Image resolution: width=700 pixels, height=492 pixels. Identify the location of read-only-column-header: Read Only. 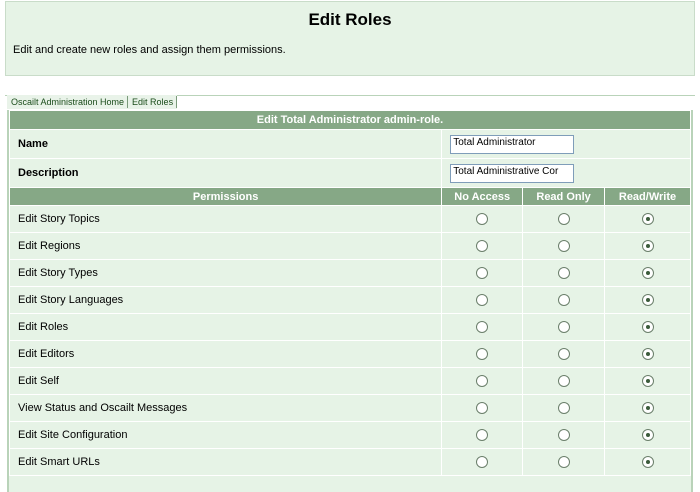
(564, 196).